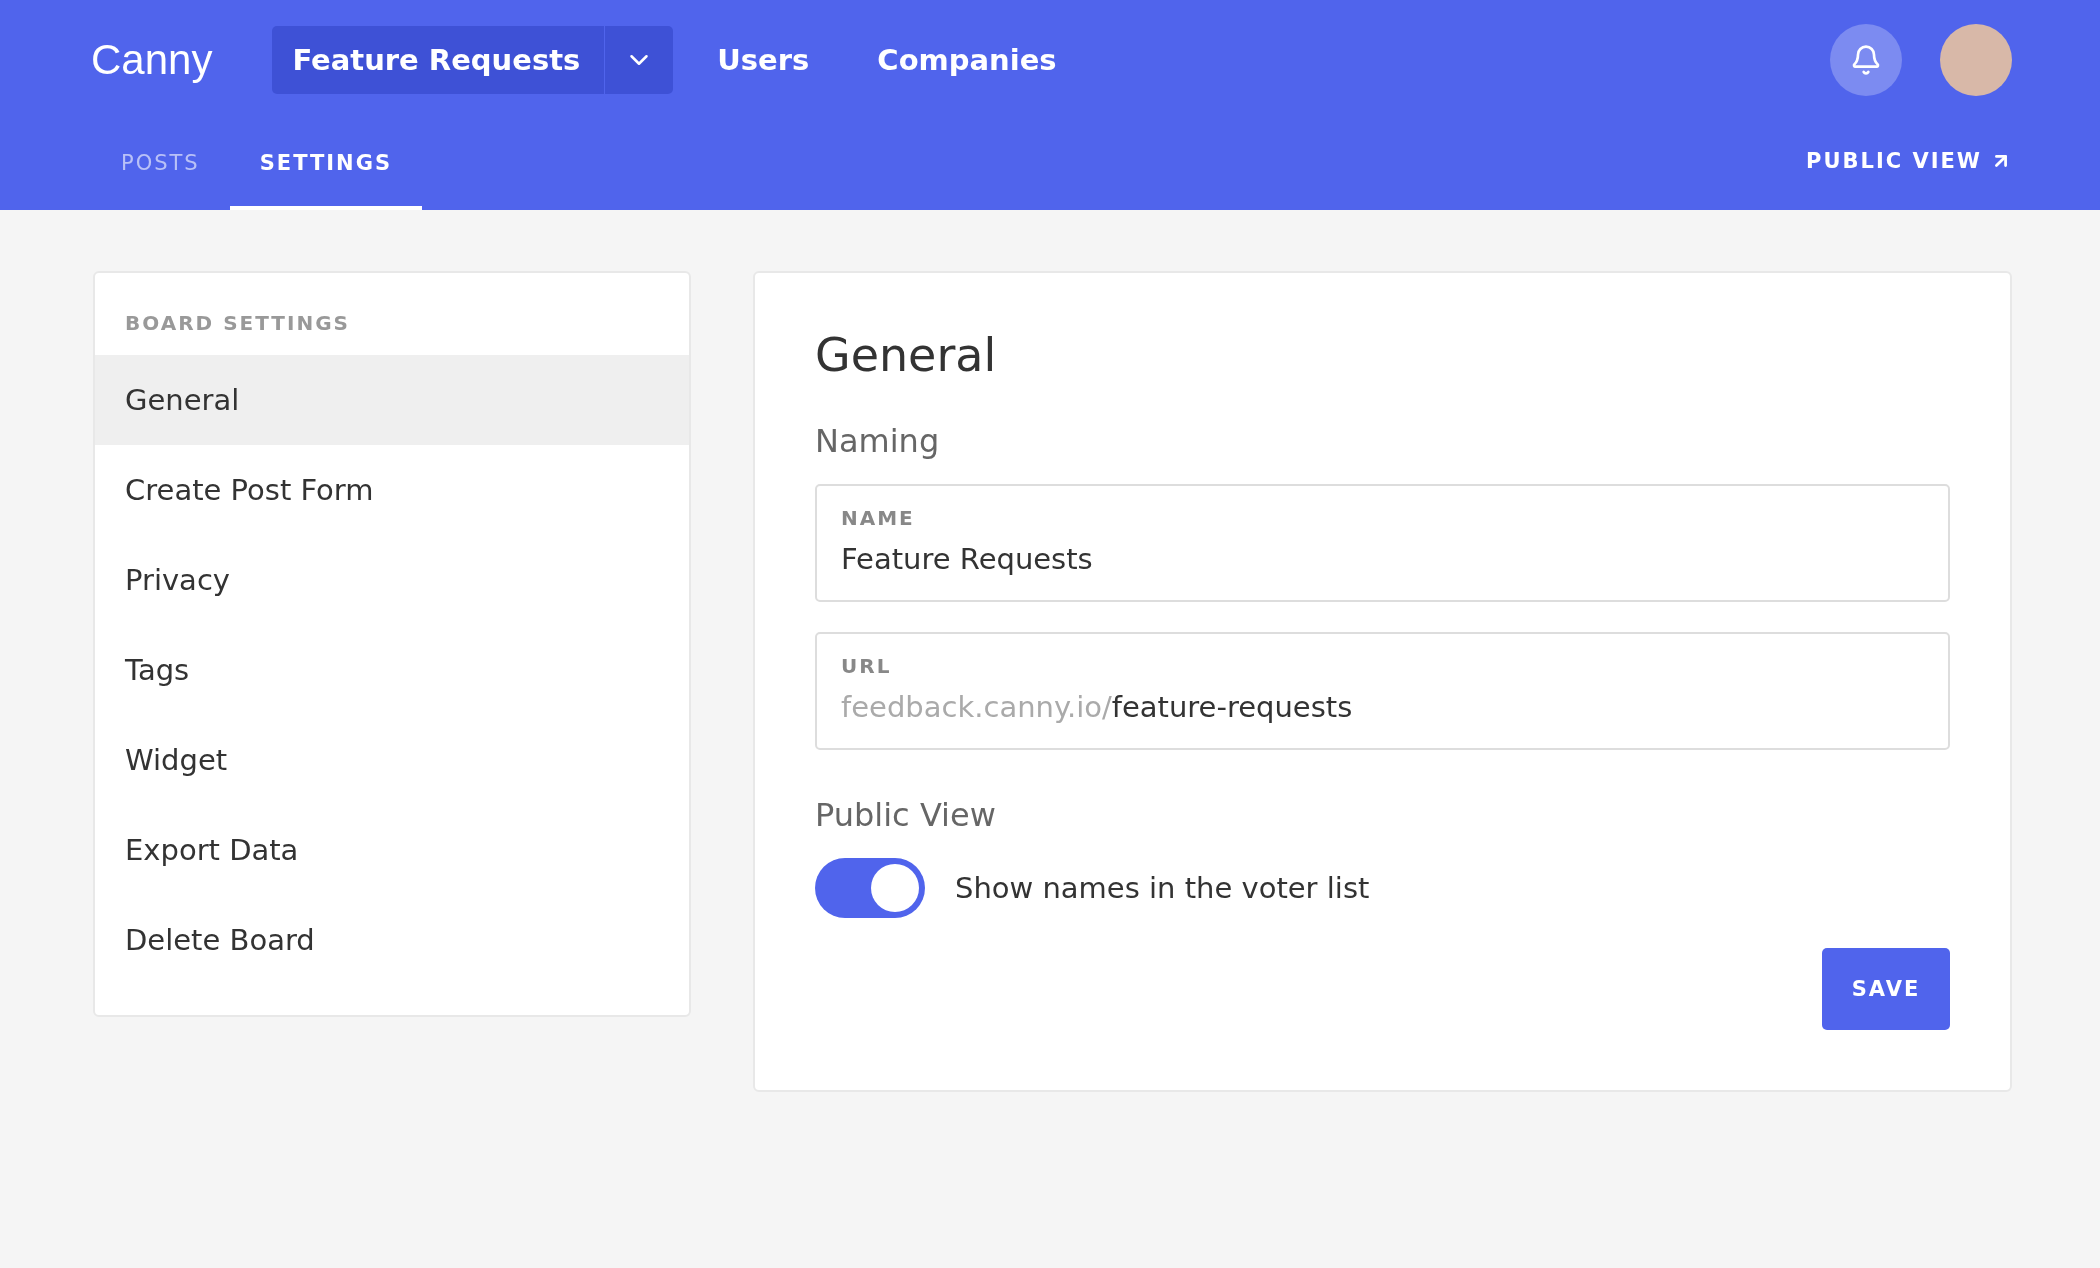  Describe the element at coordinates (1886, 989) in the screenshot. I see `save-button: SAVE` at that location.